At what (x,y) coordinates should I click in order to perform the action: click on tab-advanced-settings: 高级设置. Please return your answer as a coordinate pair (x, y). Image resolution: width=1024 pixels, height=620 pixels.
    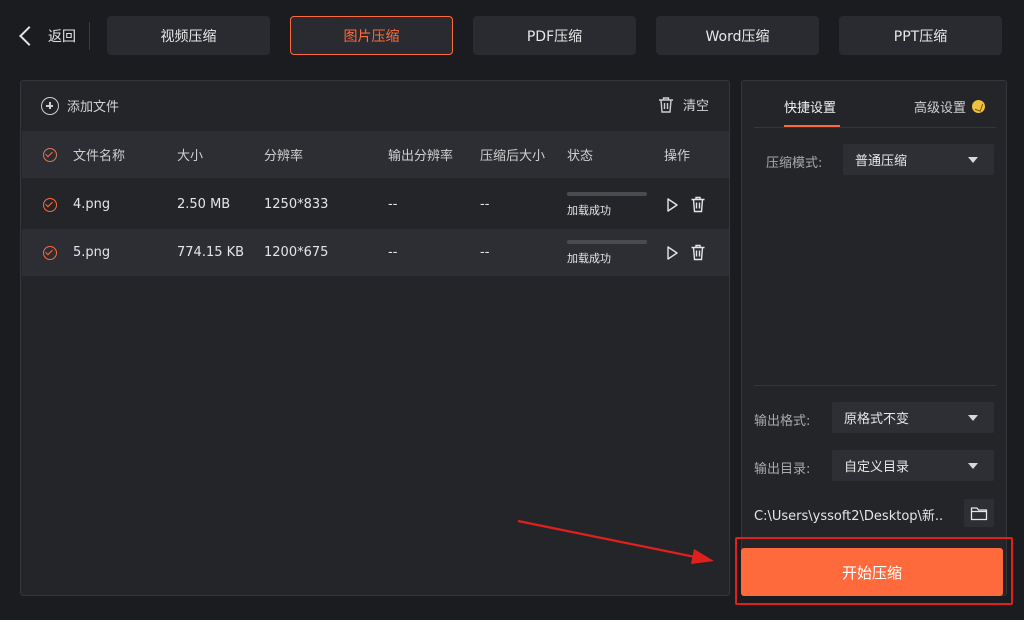
    Looking at the image, I should click on (950, 106).